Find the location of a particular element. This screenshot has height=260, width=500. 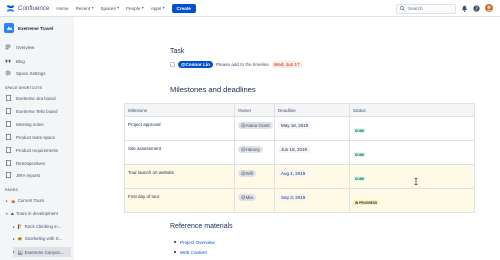

nav-apps-label: Apps is located at coordinates (156, 8).